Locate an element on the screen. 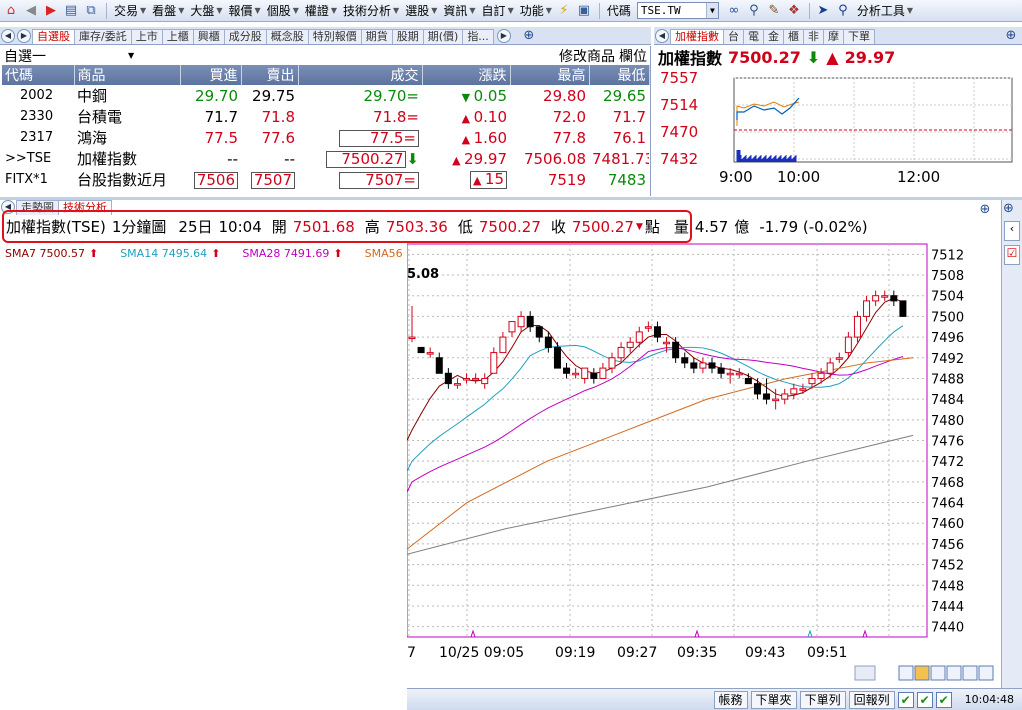 The height and width of the screenshot is (710, 1022). column-header: 買進 is located at coordinates (211, 75).